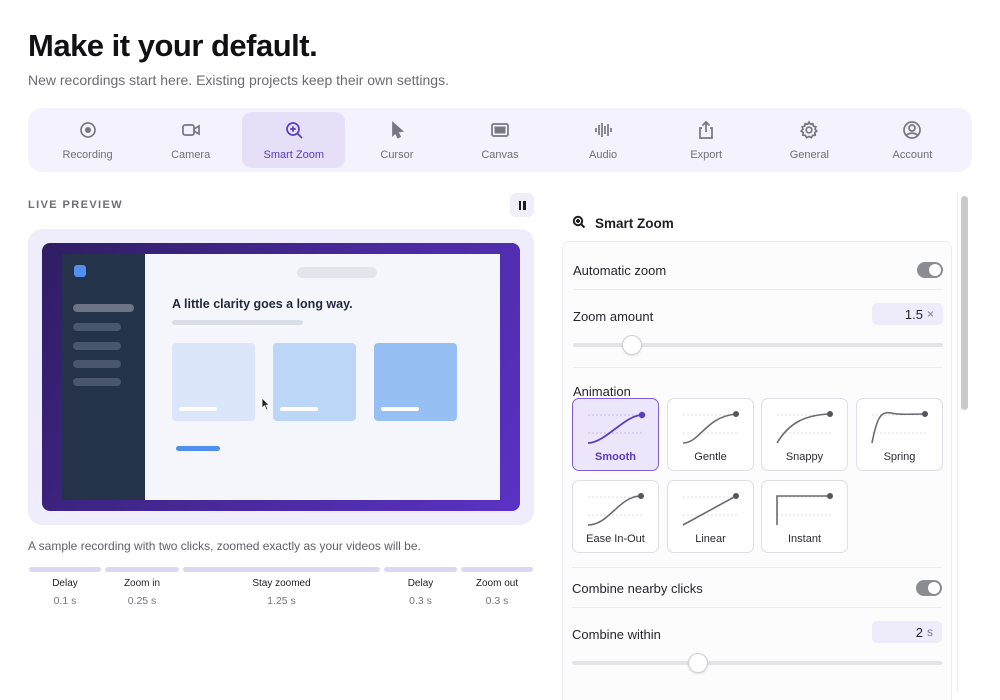  What do you see at coordinates (758, 270) in the screenshot?
I see `automatic-zoom-row: Automatic zoom` at bounding box center [758, 270].